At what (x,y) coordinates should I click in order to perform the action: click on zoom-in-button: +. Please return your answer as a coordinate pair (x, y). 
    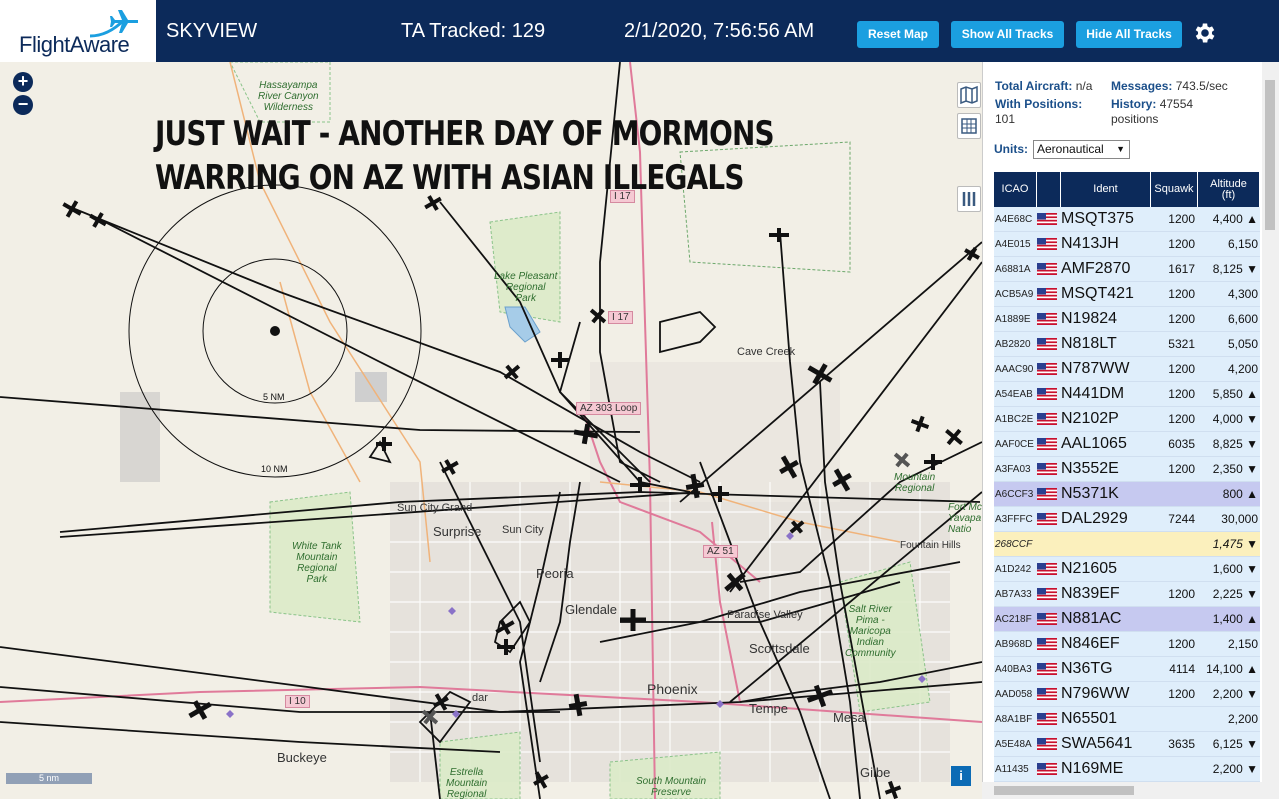
    Looking at the image, I should click on (23, 82).